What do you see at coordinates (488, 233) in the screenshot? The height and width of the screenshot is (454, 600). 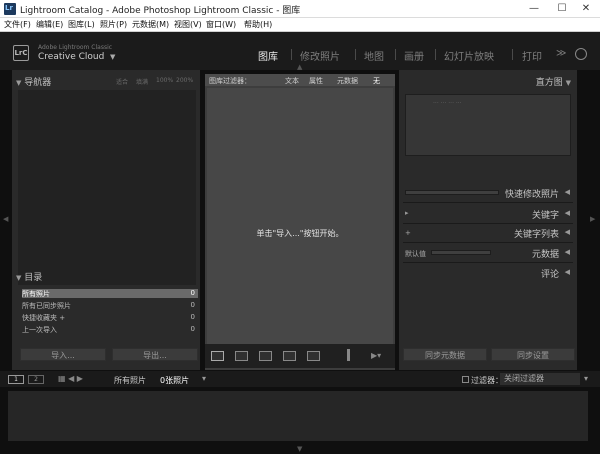 I see `keyword-list-header: + 关键字列表 ◀` at bounding box center [488, 233].